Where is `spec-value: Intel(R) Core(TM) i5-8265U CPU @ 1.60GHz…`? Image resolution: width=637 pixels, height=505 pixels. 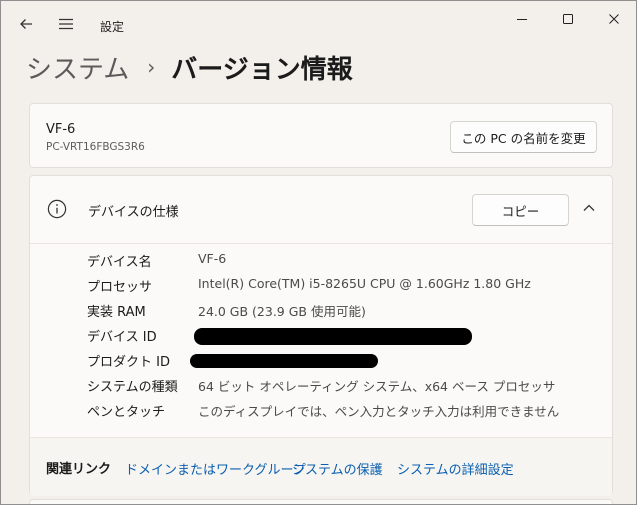 spec-value: Intel(R) Core(TM) i5-8265U CPU @ 1.60GHz… is located at coordinates (364, 283).